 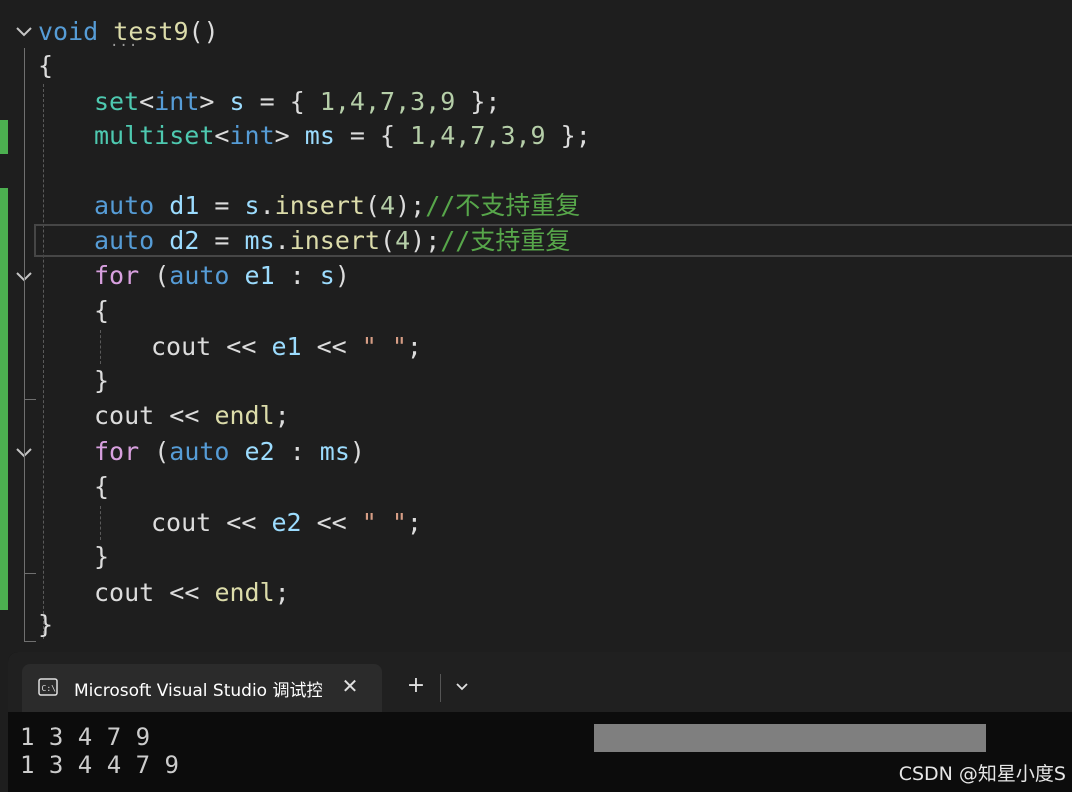 I want to click on close-icon: ✕, so click(x=350, y=686).